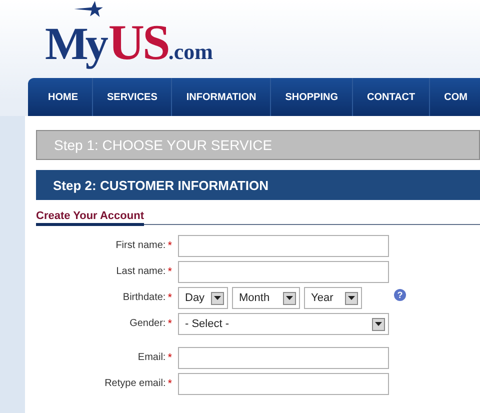 The image size is (480, 413). What do you see at coordinates (152, 358) in the screenshot?
I see `field-label: Email:` at bounding box center [152, 358].